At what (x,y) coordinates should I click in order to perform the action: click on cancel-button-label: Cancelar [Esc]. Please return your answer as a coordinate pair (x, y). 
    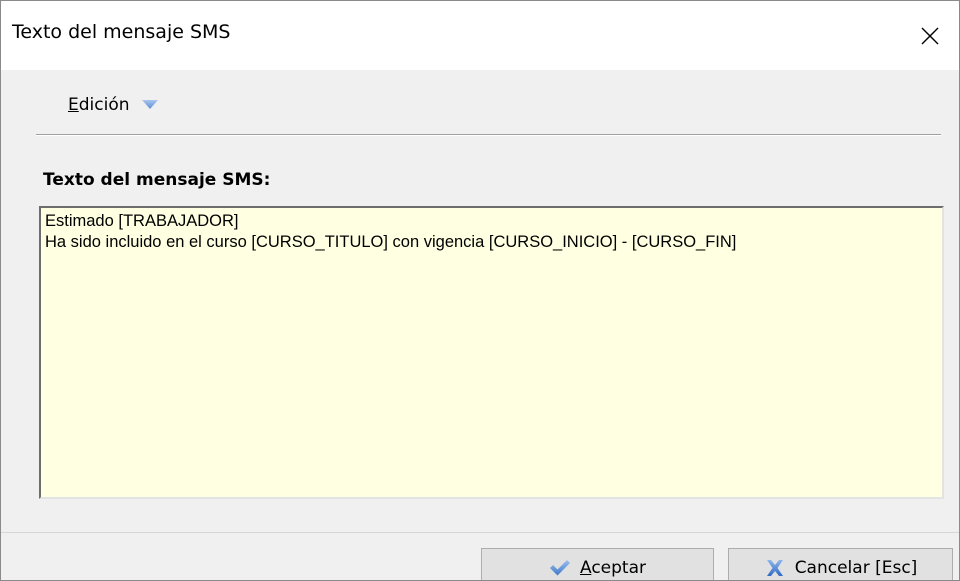
    Looking at the image, I should click on (856, 568).